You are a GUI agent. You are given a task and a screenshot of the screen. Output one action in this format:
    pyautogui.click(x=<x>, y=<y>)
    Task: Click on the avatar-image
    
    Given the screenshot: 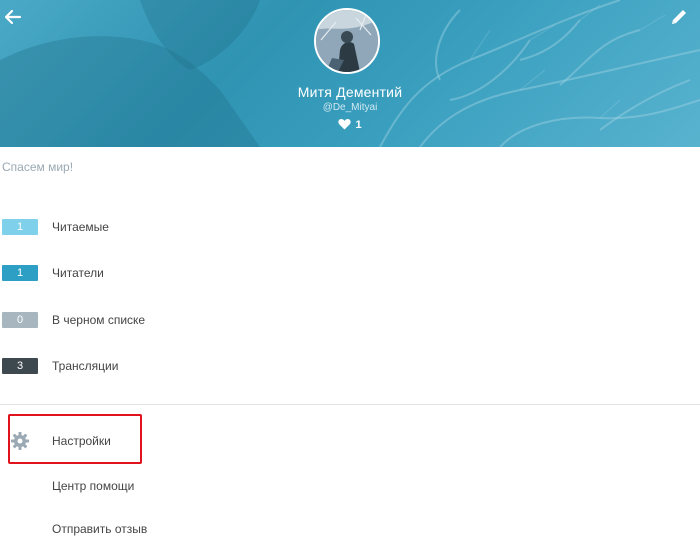 What is the action you would take?
    pyautogui.click(x=347, y=41)
    